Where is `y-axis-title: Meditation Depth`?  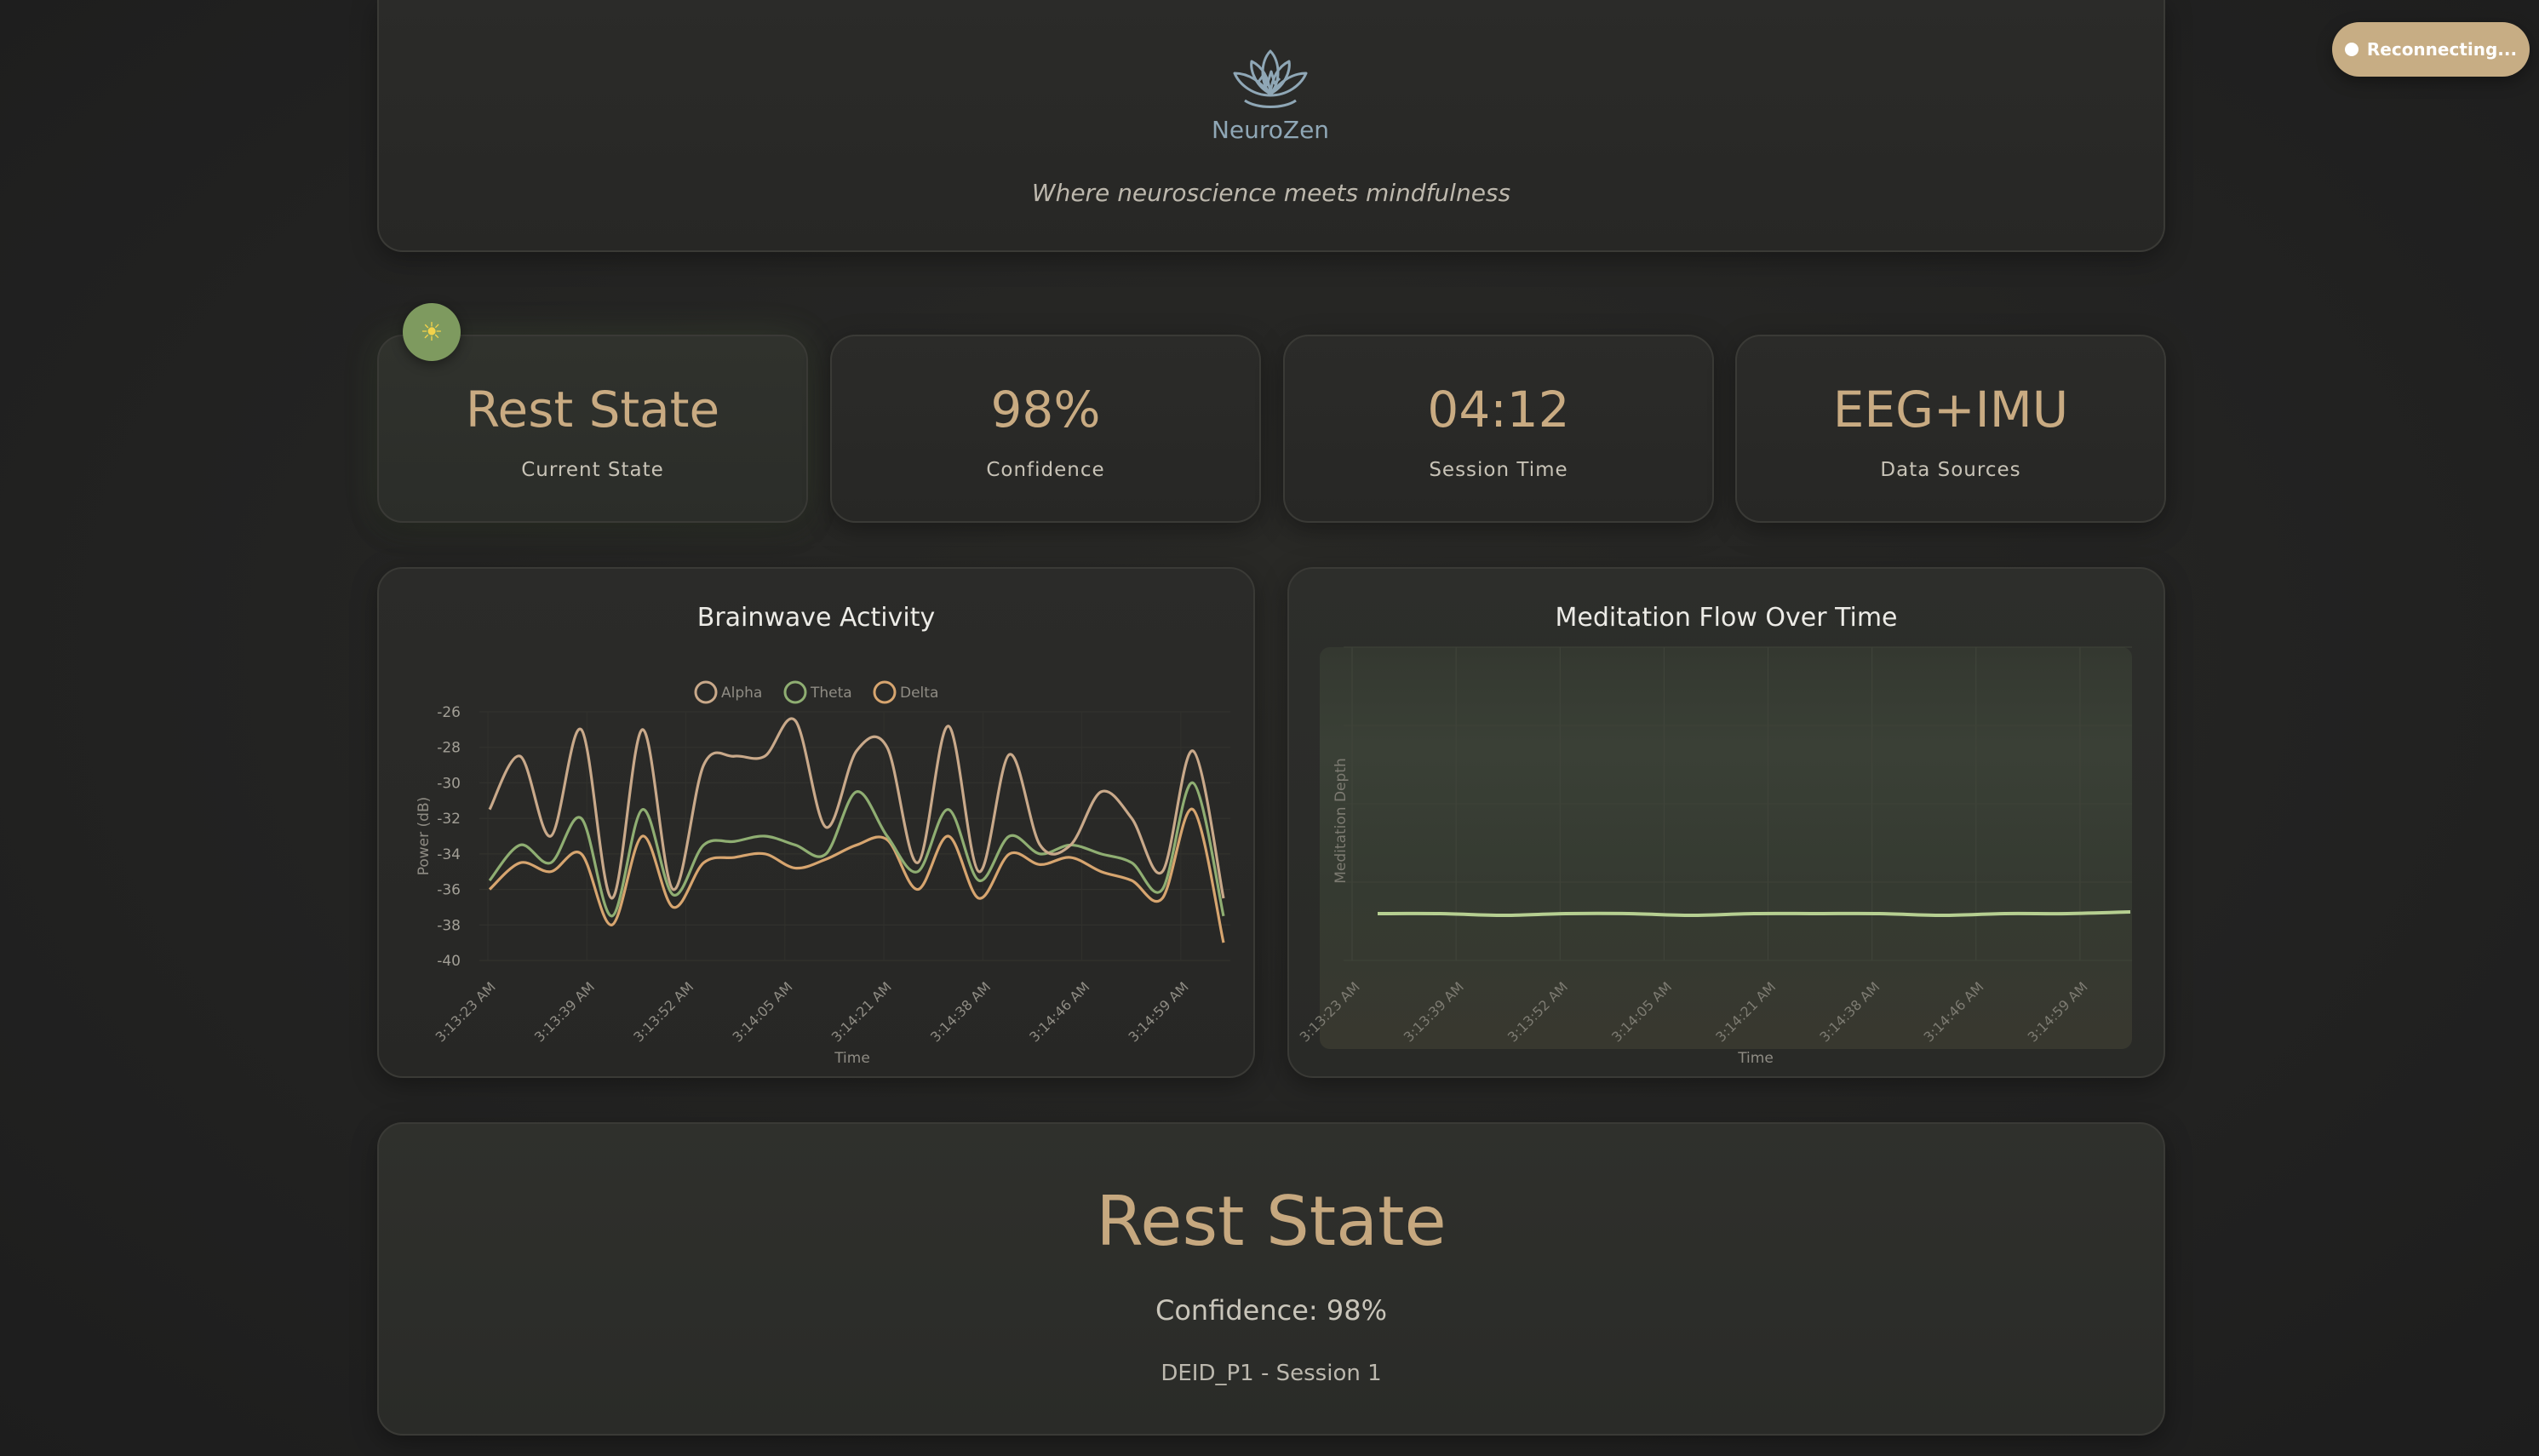 y-axis-title: Meditation Depth is located at coordinates (1341, 821).